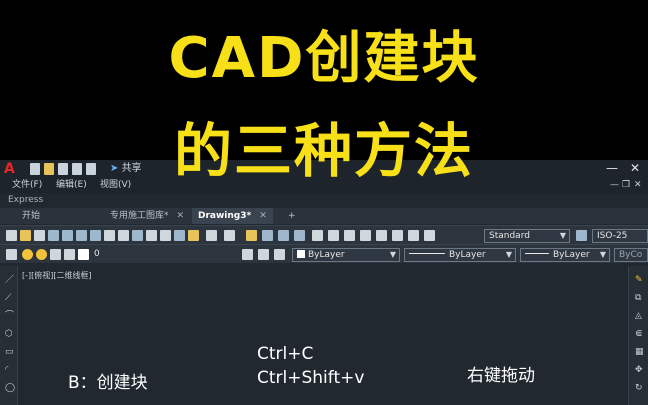  What do you see at coordinates (83, 254) in the screenshot?
I see `layer-color-icon` at bounding box center [83, 254].